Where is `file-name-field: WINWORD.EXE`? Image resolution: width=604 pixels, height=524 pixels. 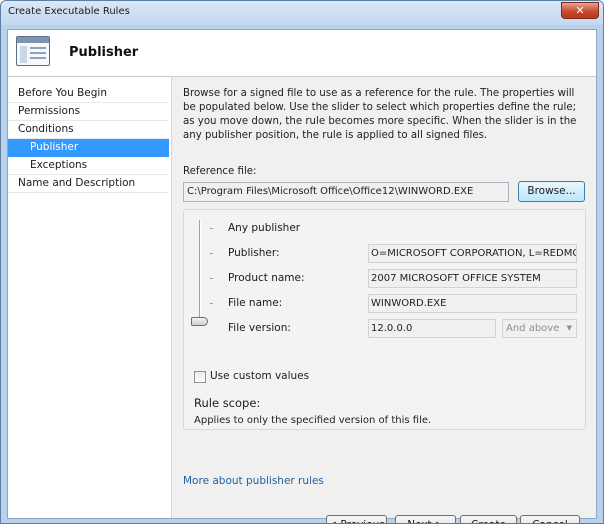
file-name-field: WINWORD.EXE is located at coordinates (472, 303).